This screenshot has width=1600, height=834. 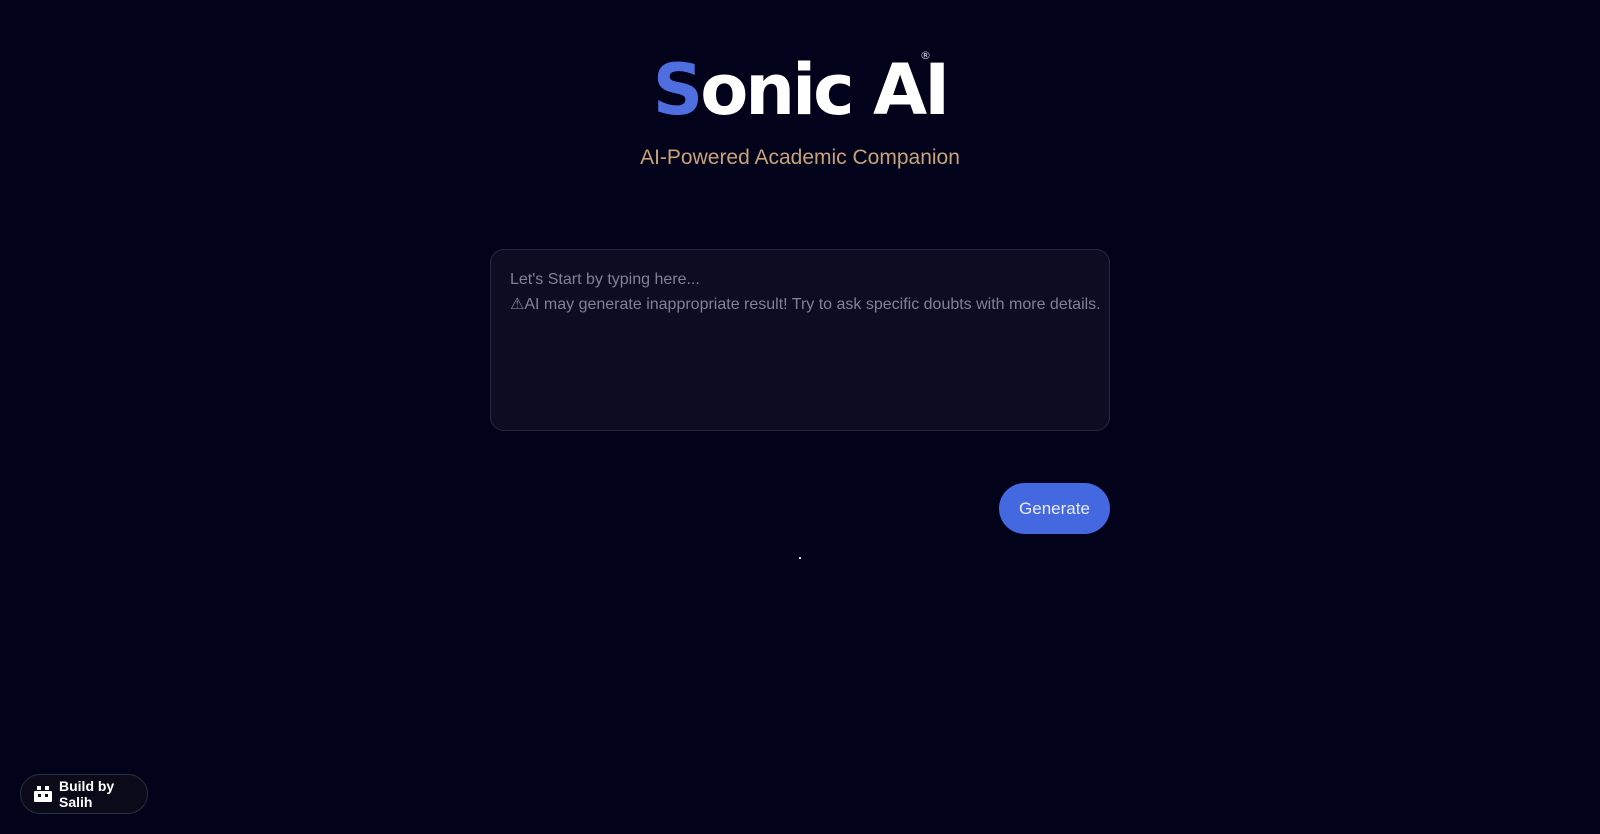 What do you see at coordinates (87, 794) in the screenshot?
I see `badge-label: Build by Salih` at bounding box center [87, 794].